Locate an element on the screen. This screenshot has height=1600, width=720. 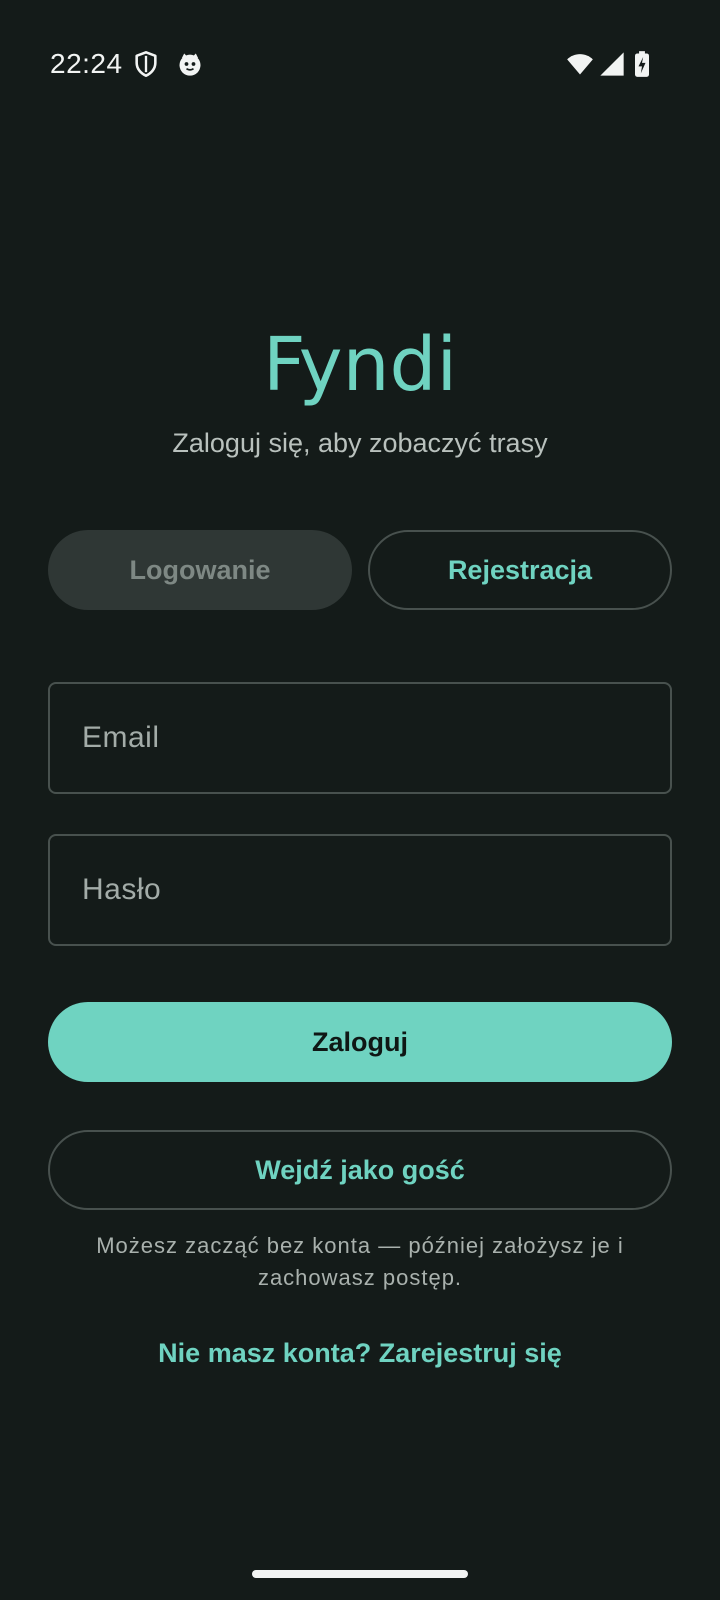
status-time: 22:24 is located at coordinates (86, 63).